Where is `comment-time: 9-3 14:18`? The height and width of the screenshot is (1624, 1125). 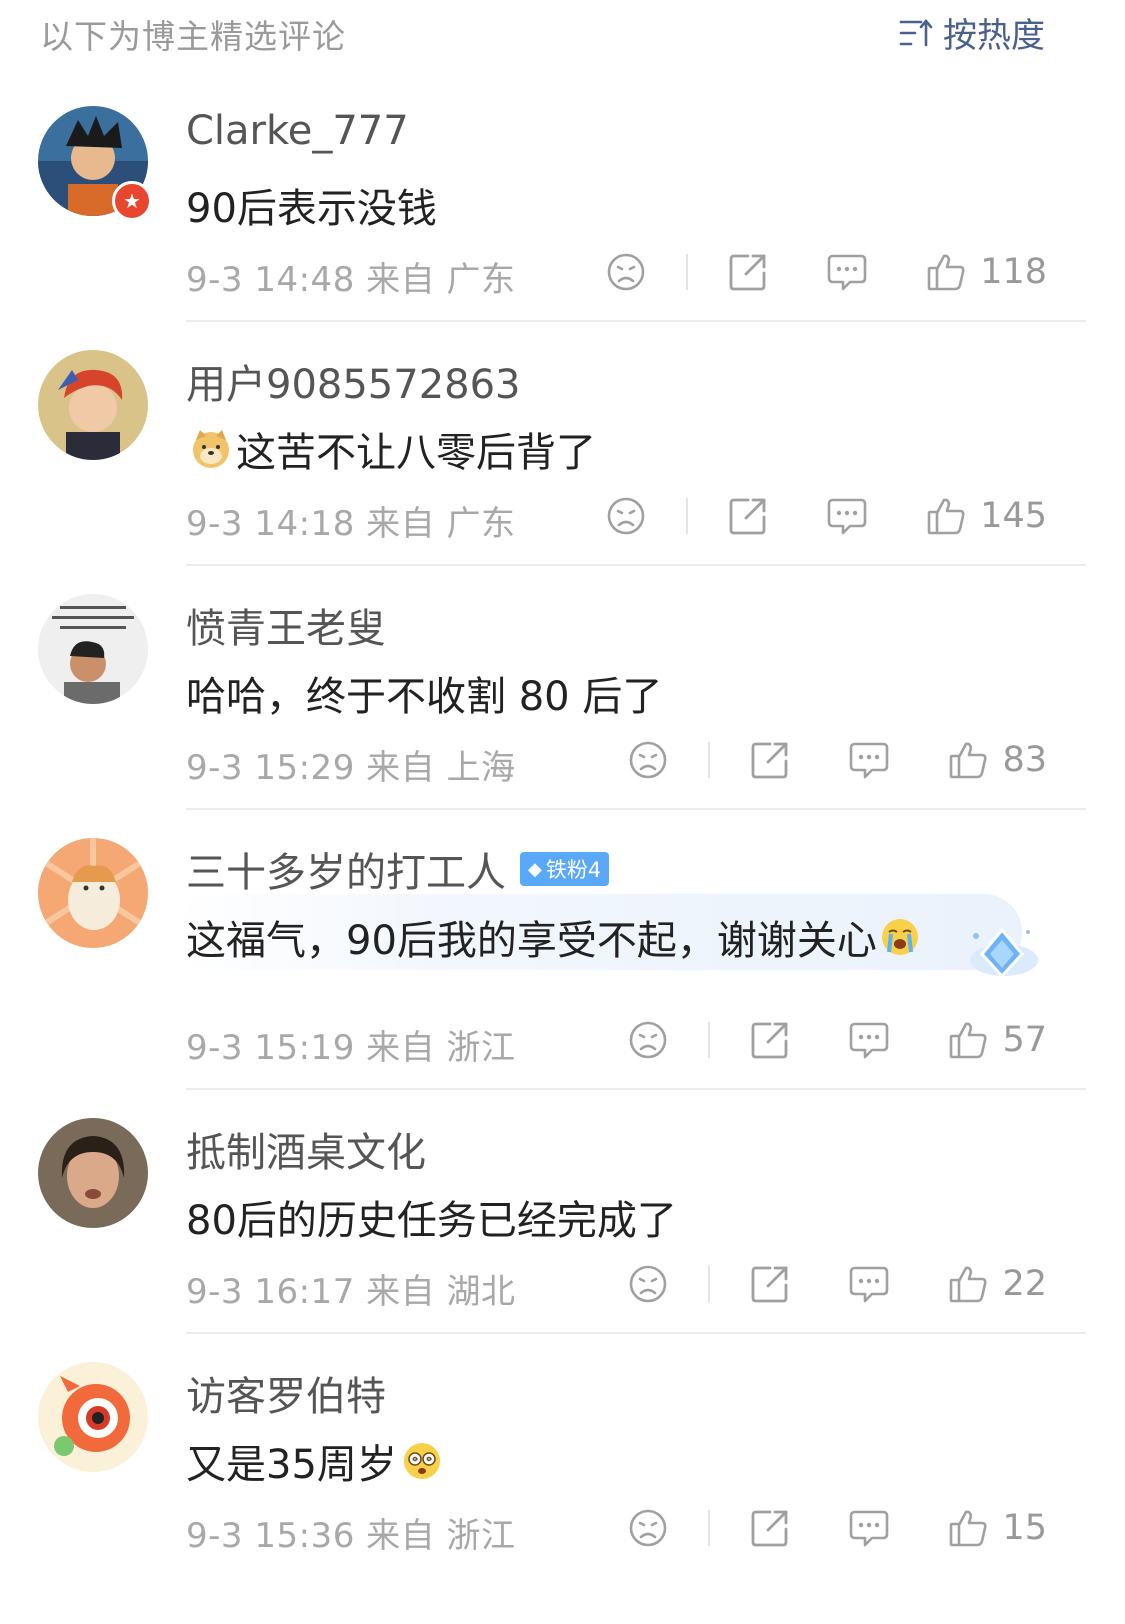 comment-time: 9-3 14:18 is located at coordinates (270, 524).